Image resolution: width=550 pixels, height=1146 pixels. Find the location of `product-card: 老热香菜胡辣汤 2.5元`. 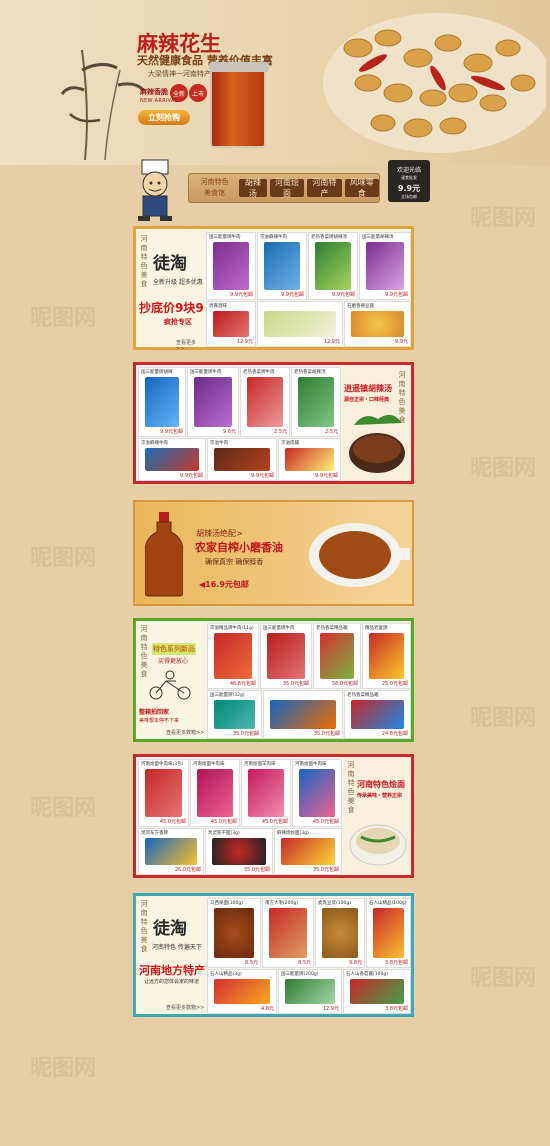

product-card: 老热香菜胡辣汤 2.5元 is located at coordinates (316, 402).